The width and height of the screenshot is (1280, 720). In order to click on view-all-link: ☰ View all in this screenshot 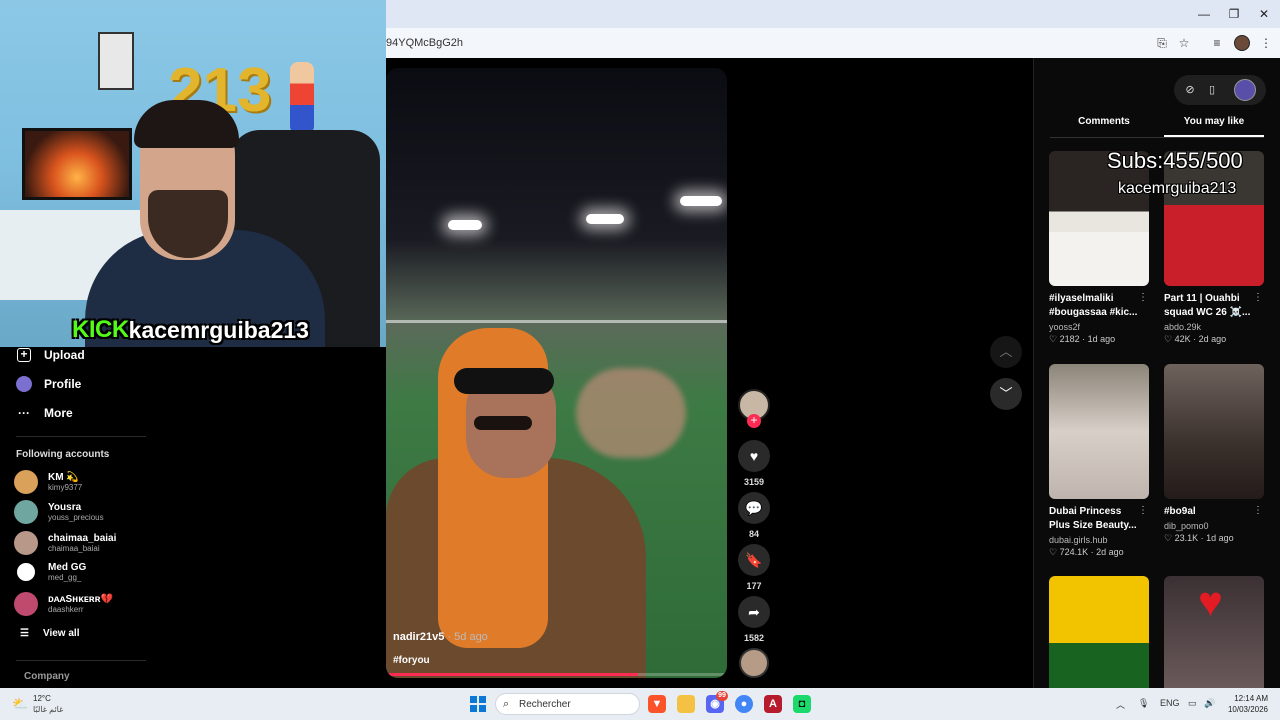, I will do `click(49, 633)`.